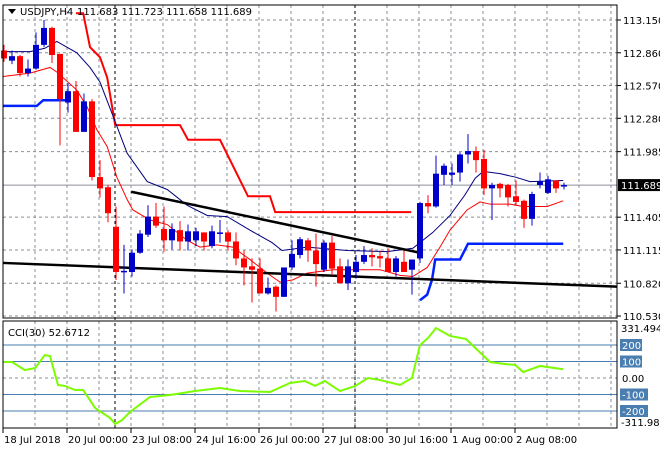 This screenshot has height=450, width=660. Describe the element at coordinates (641, 218) in the screenshot. I see `price-tick-label: 111.405` at that location.